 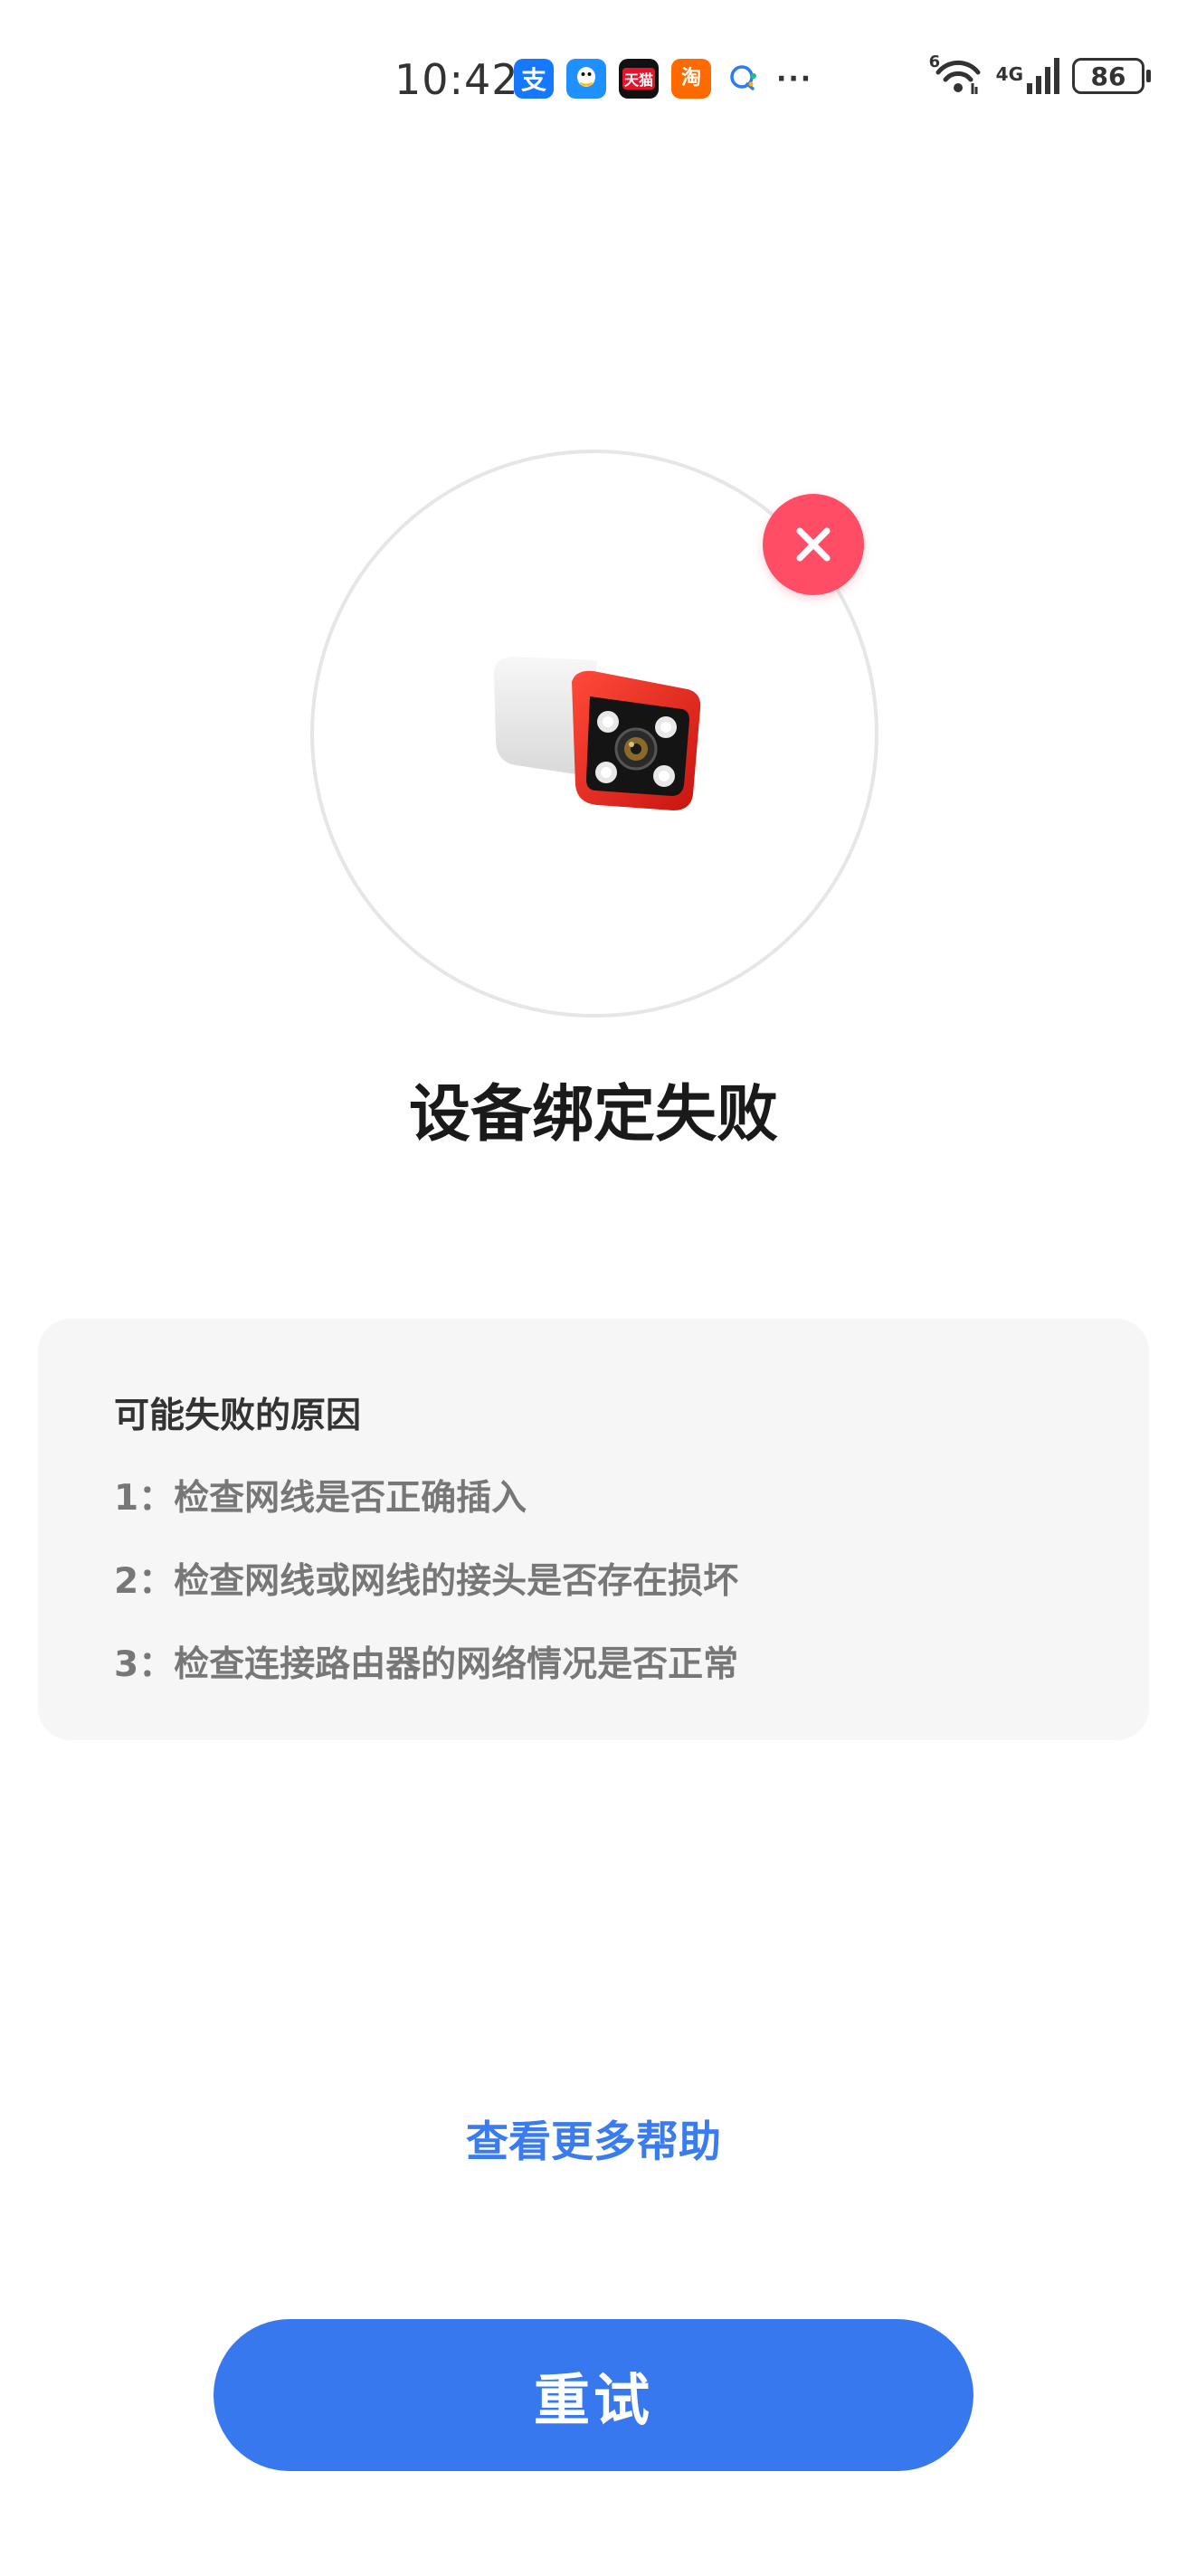 What do you see at coordinates (426, 1582) in the screenshot?
I see `reason-item: 2：检查网线或网线的接头是否存在损坏` at bounding box center [426, 1582].